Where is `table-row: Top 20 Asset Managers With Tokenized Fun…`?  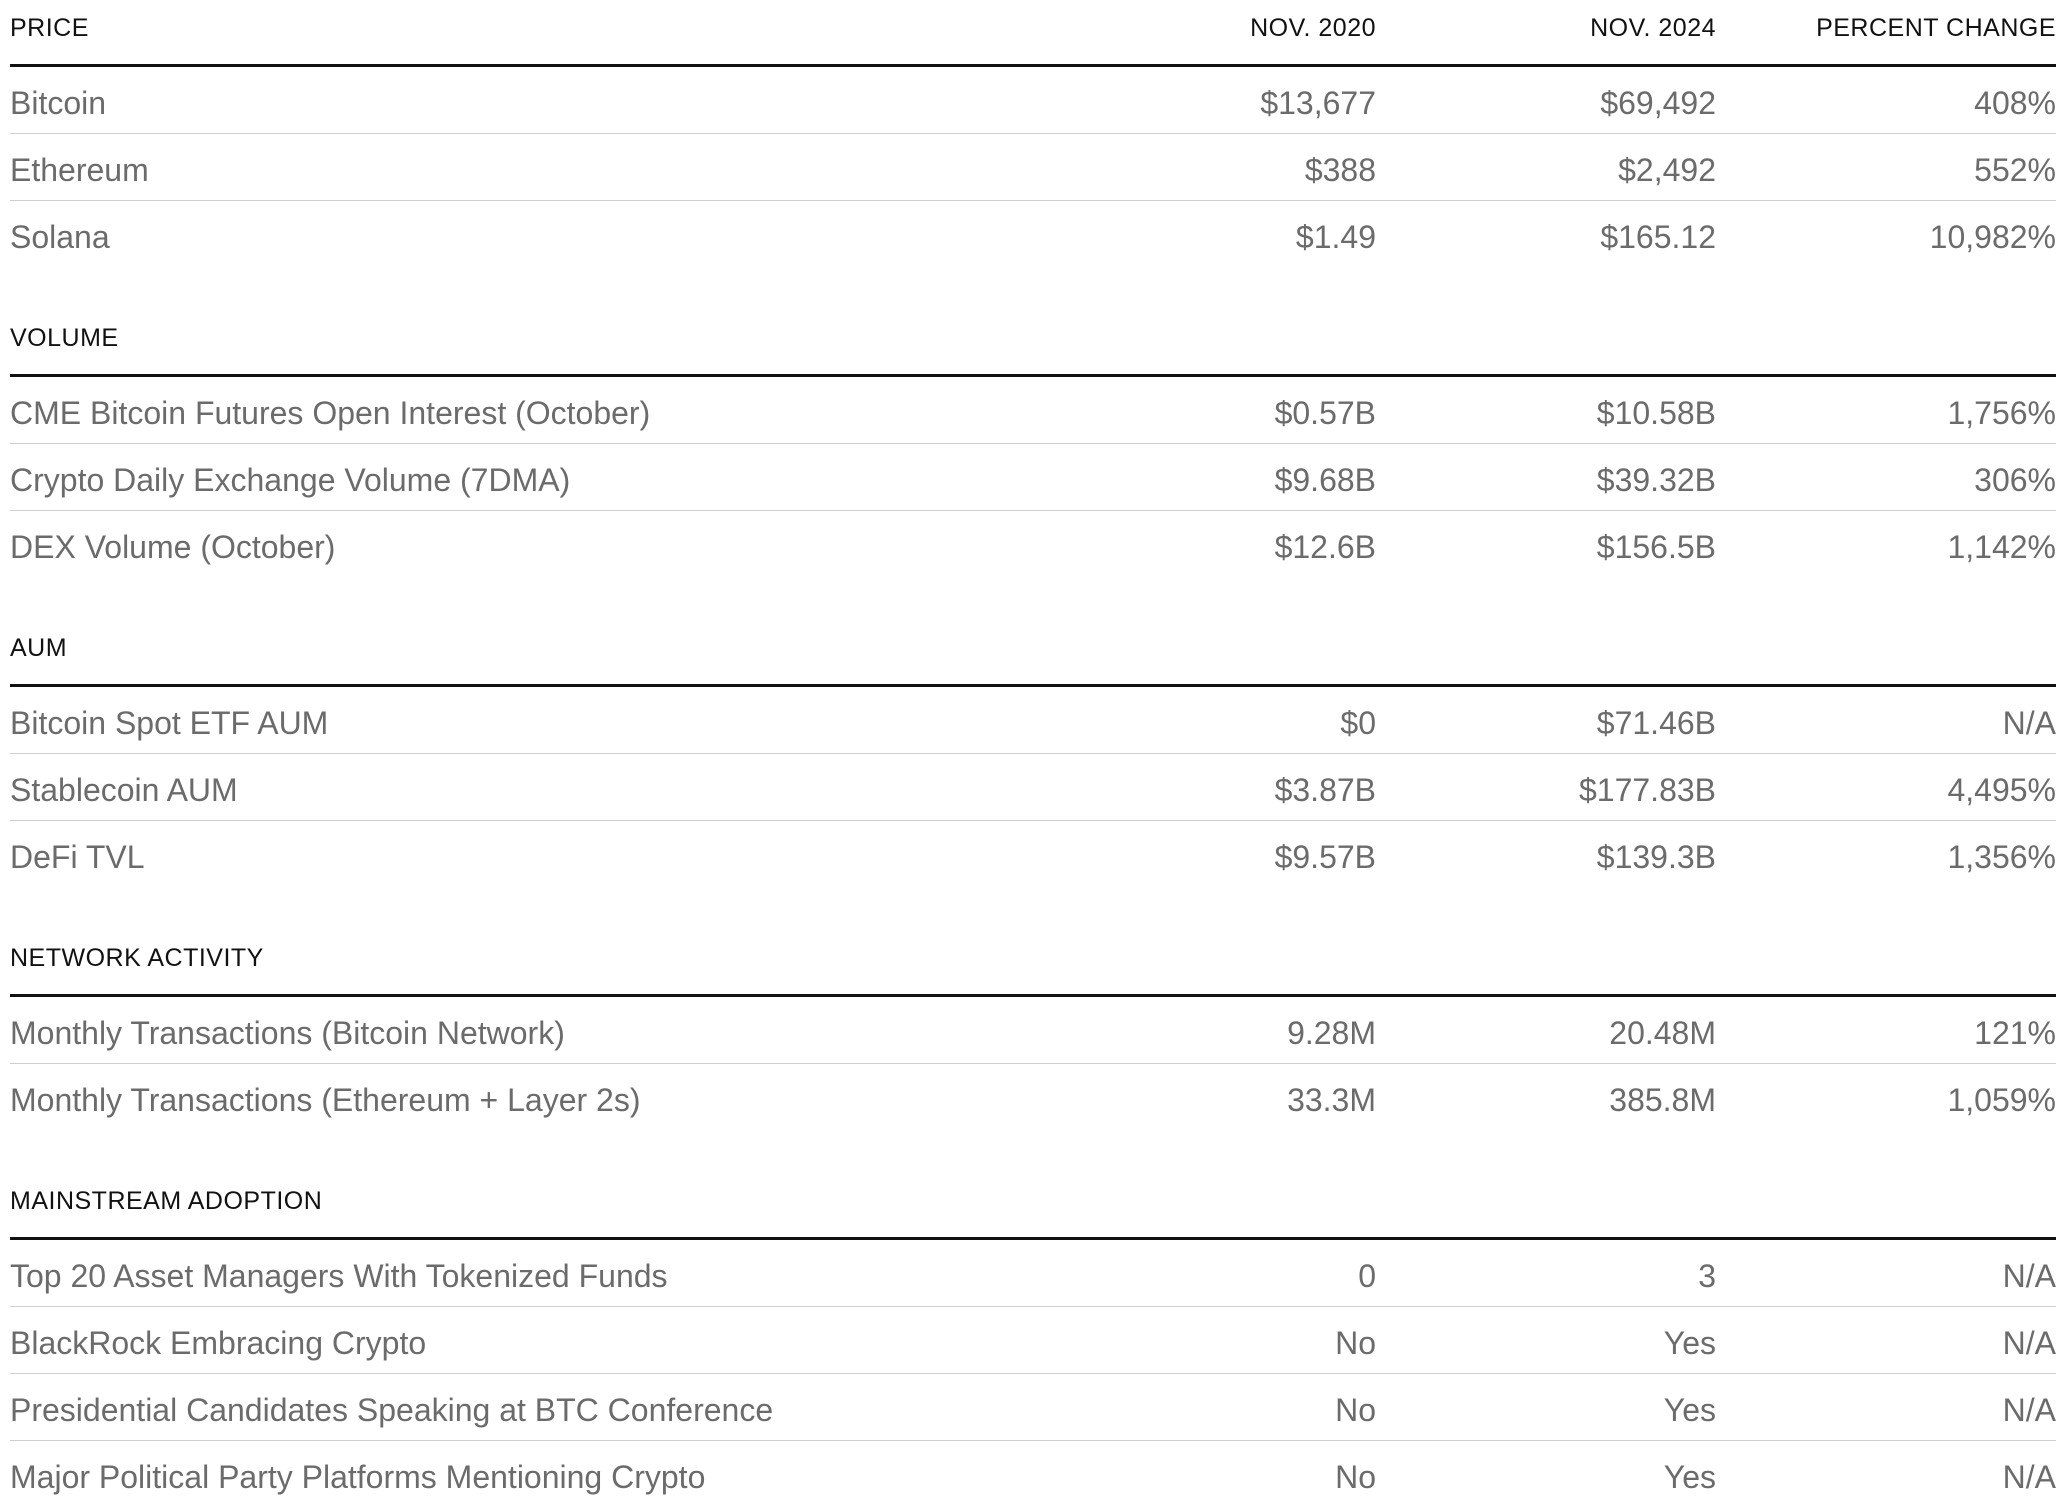
table-row: Top 20 Asset Managers With Tokenized Fun… is located at coordinates (1033, 1273).